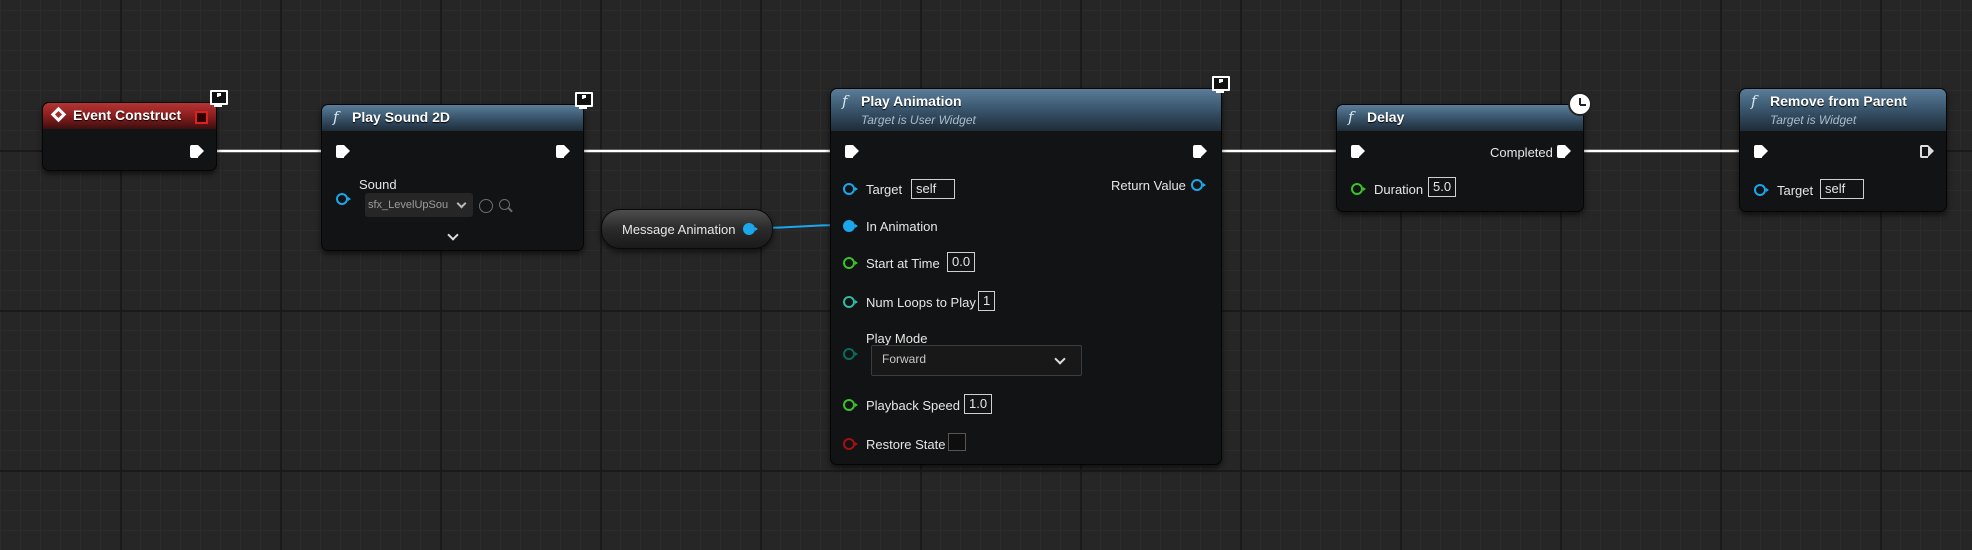 The height and width of the screenshot is (550, 1972). What do you see at coordinates (1386, 117) in the screenshot?
I see `delay-title: Delay` at bounding box center [1386, 117].